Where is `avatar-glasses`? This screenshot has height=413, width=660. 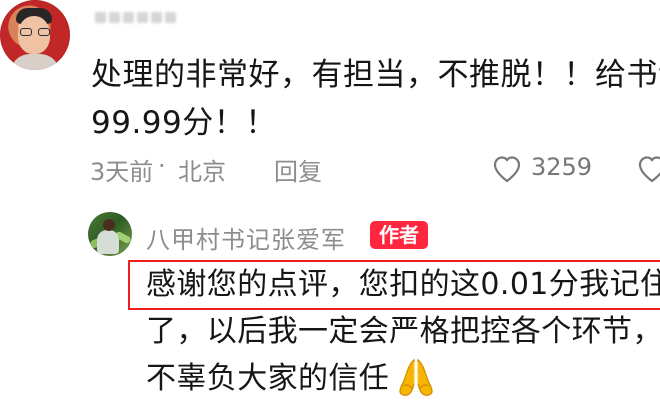
avatar-glasses is located at coordinates (35, 33).